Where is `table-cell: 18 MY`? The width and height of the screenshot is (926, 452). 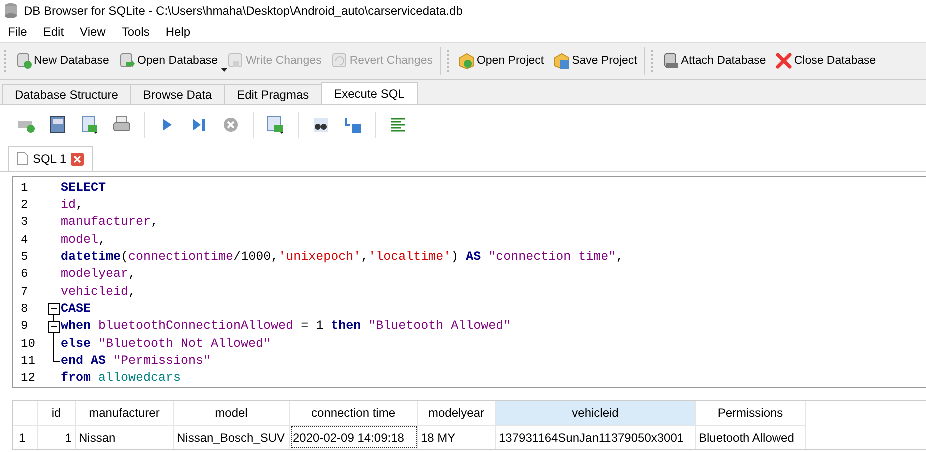
table-cell: 18 MY is located at coordinates (457, 437).